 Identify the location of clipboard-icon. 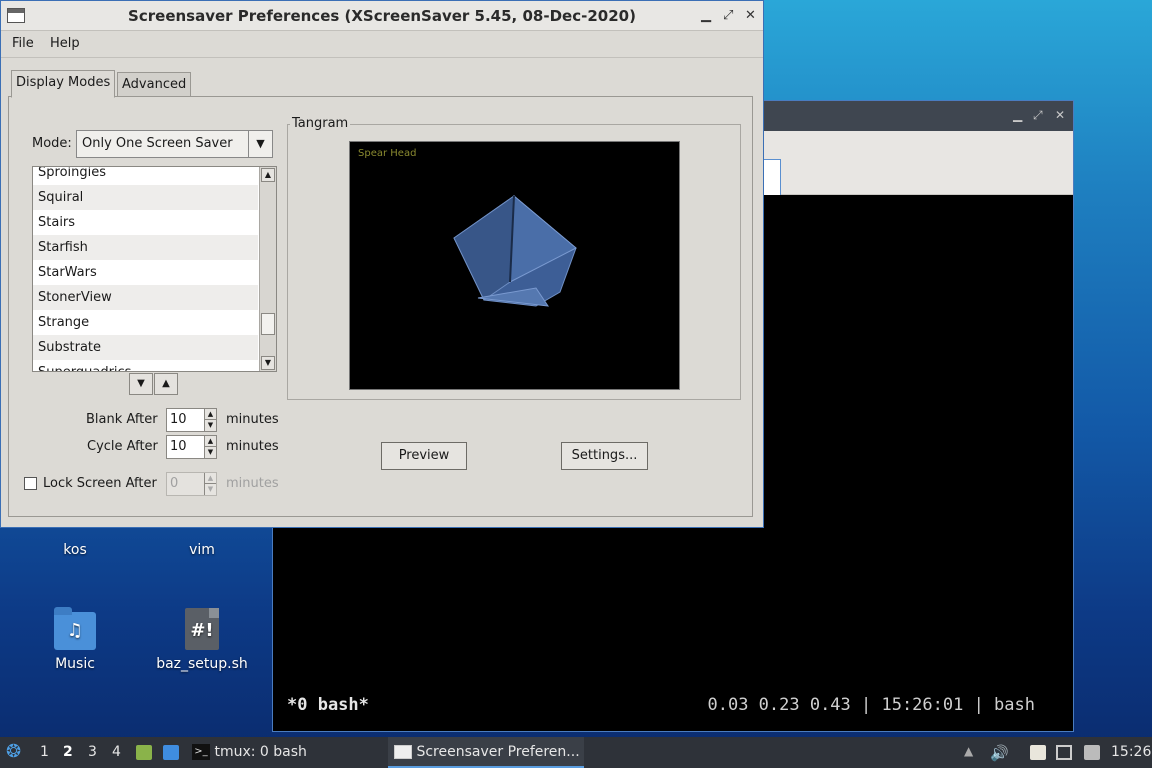
(1038, 752).